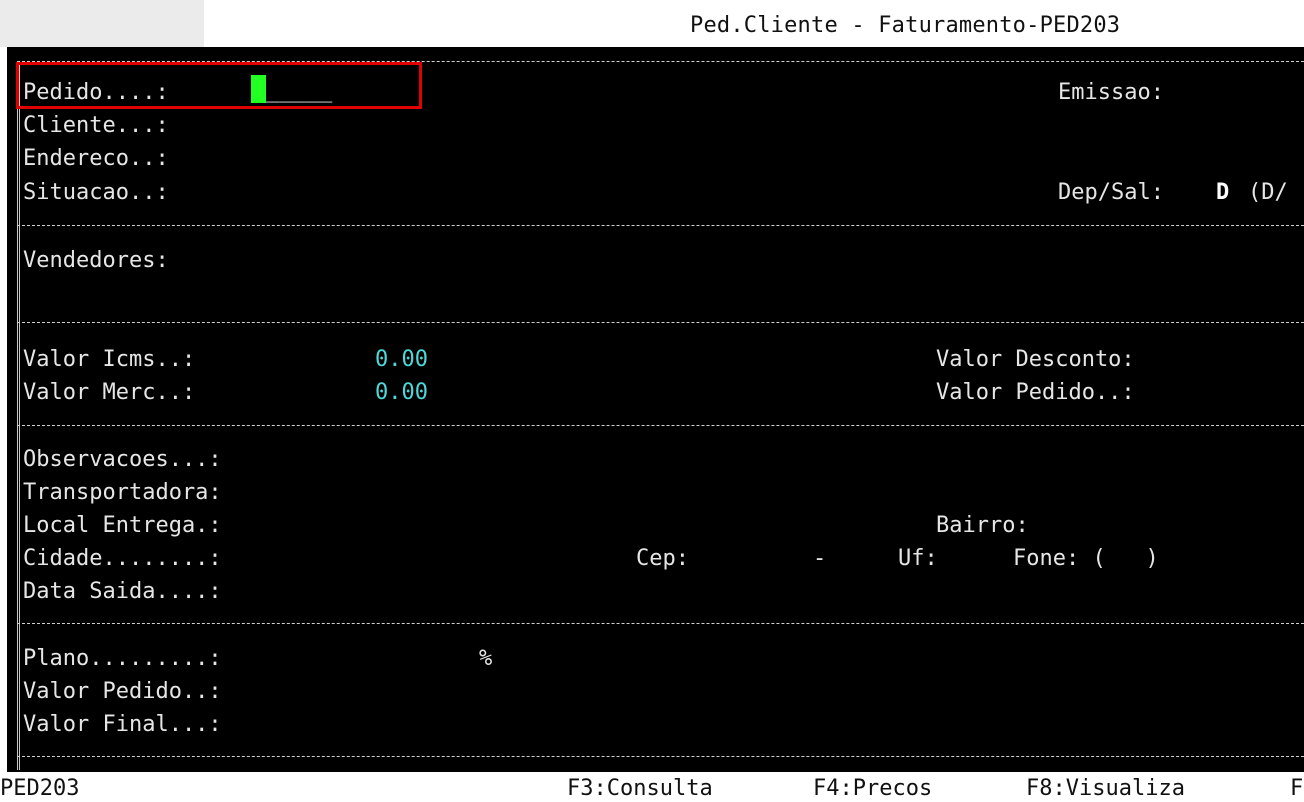 This screenshot has height=802, width=1304. Describe the element at coordinates (122, 724) in the screenshot. I see `valor-final-label: Valor Final...:` at that location.